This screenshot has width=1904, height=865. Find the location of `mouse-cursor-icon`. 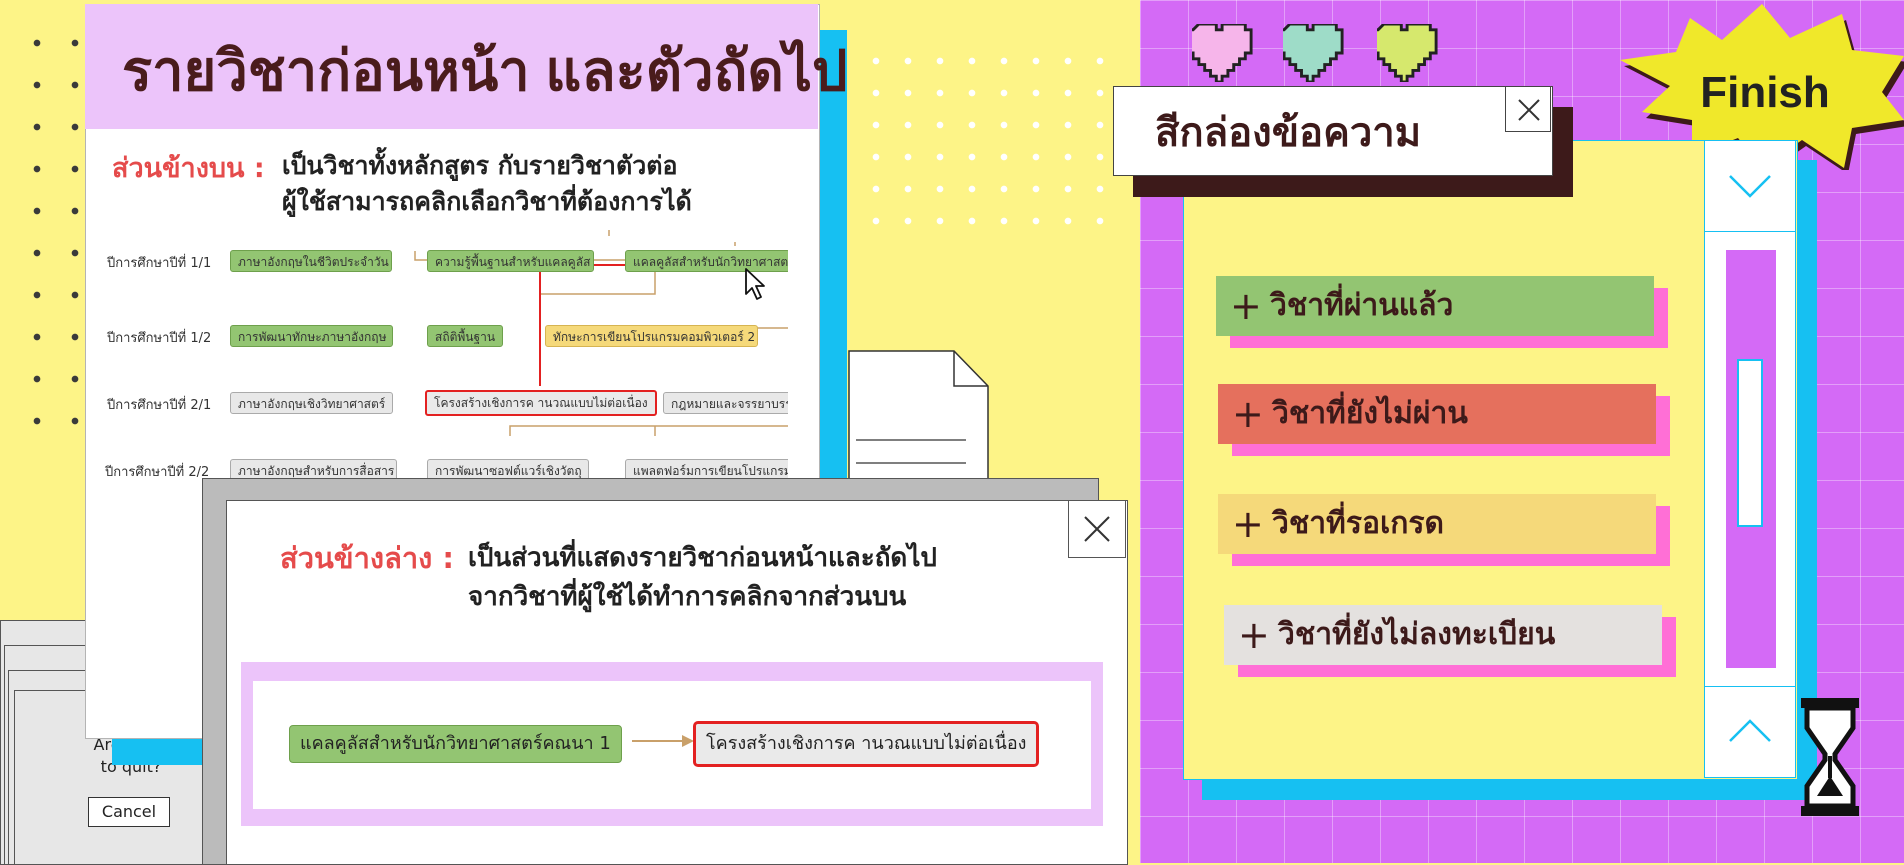

mouse-cursor-icon is located at coordinates (755, 284).